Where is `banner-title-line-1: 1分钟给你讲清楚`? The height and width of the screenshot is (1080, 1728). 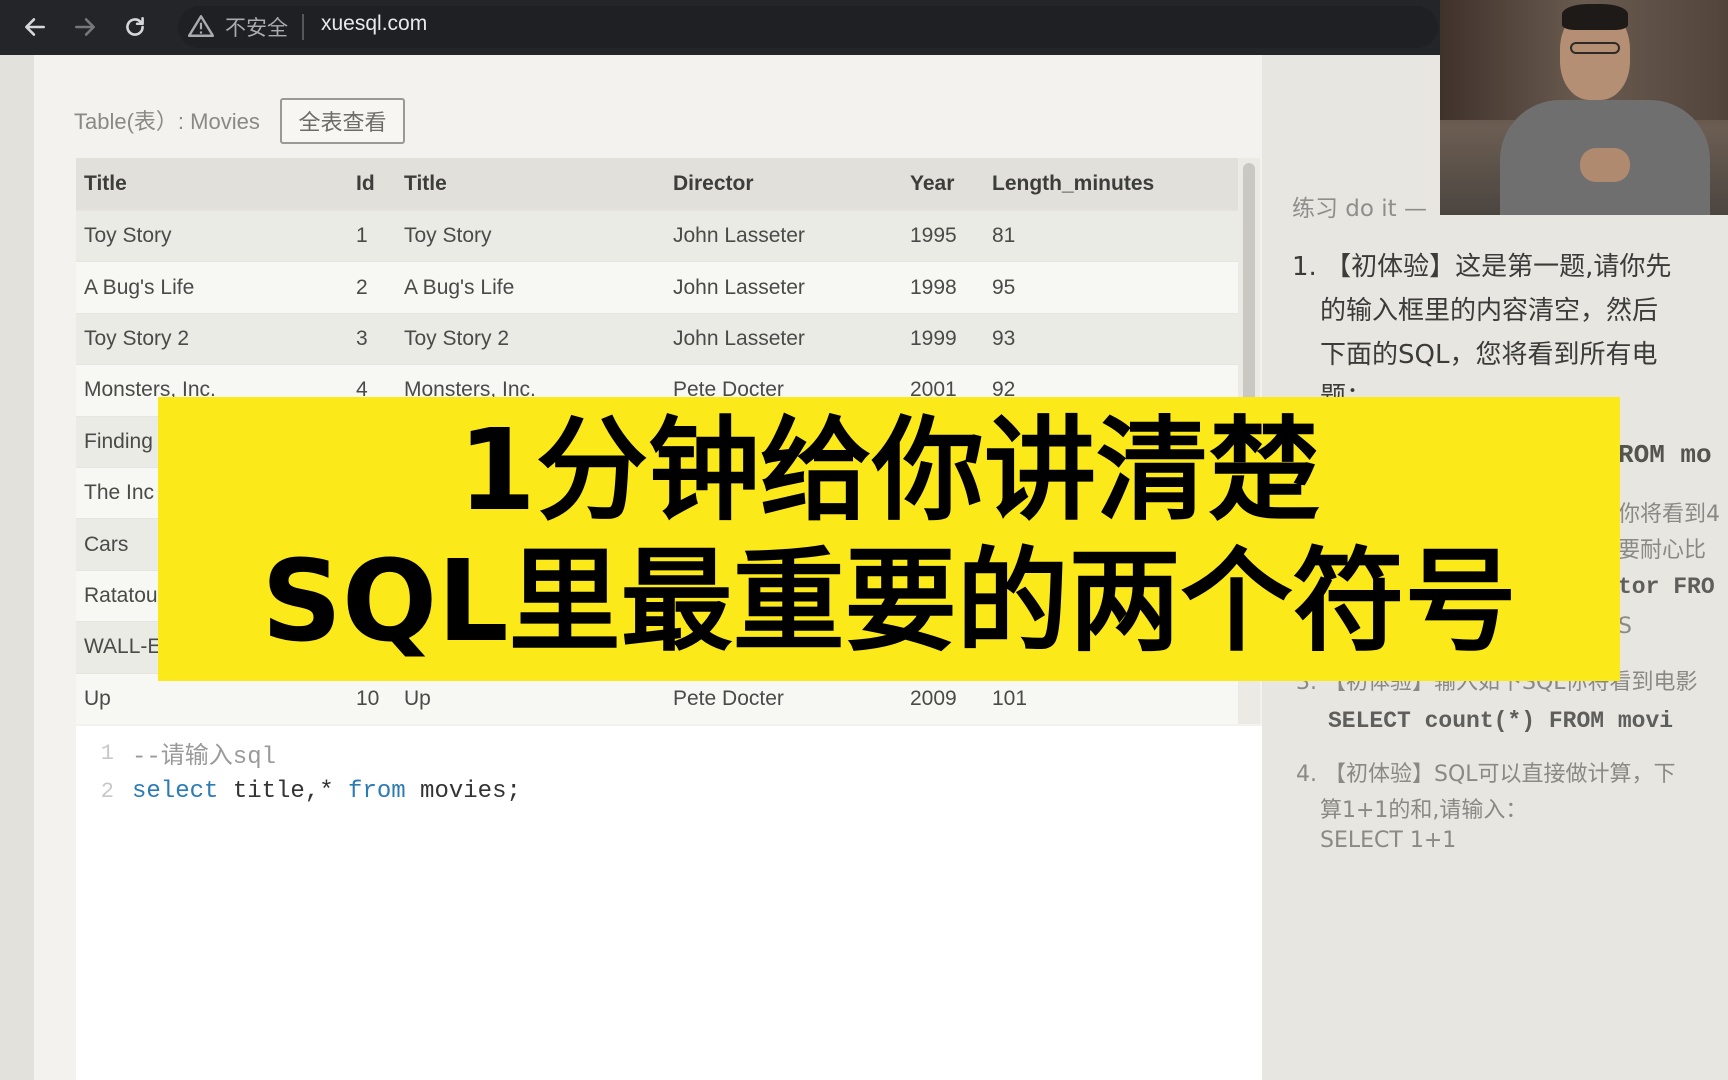 banner-title-line-1: 1分钟给你讲清楚 is located at coordinates (889, 471).